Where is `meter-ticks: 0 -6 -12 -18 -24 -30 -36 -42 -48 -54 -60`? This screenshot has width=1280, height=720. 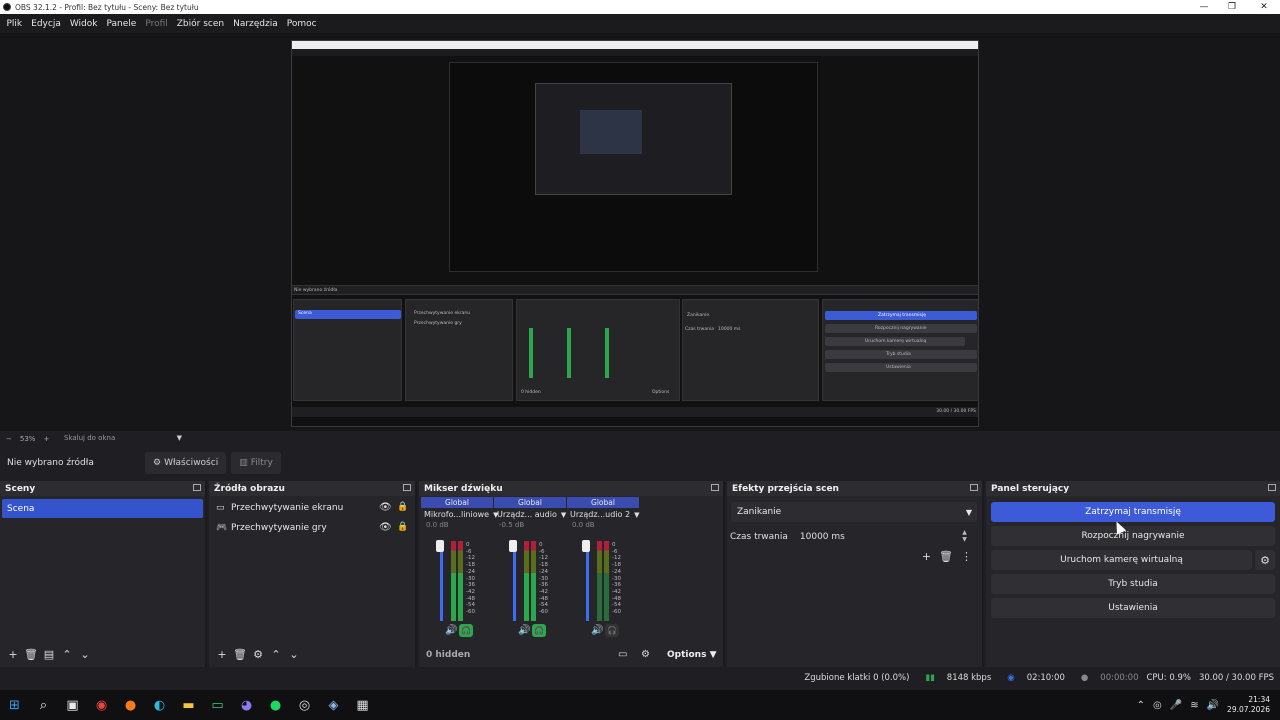
meter-ticks: 0 -6 -12 -18 -24 -30 -36 -42 -48 -54 -60 is located at coordinates (616, 579).